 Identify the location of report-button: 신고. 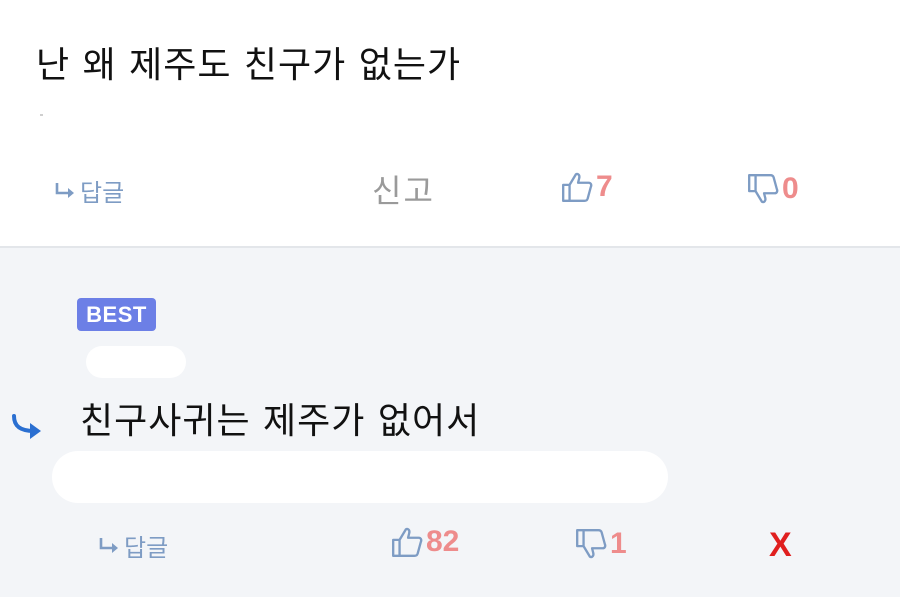
(403, 189).